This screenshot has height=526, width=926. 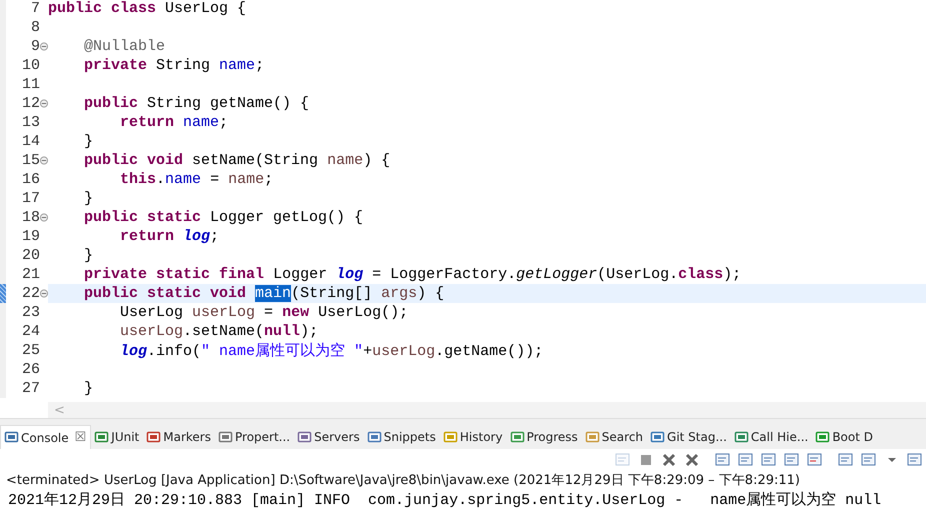 I want to click on line-number: 27, so click(x=30, y=388).